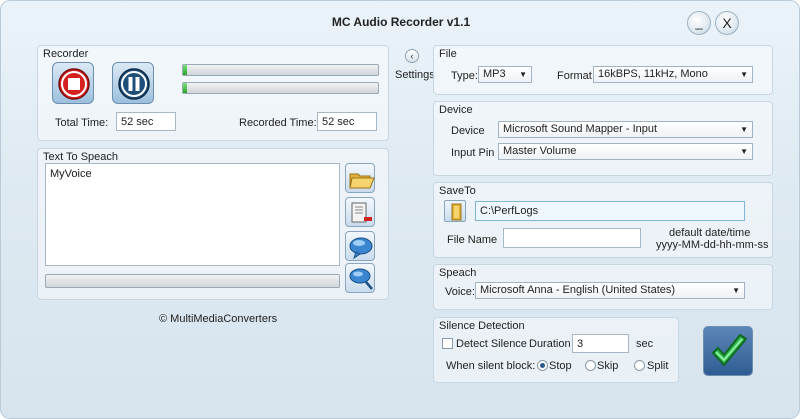  Describe the element at coordinates (710, 233) in the screenshot. I see `default-hint-line1: default date/time` at that location.